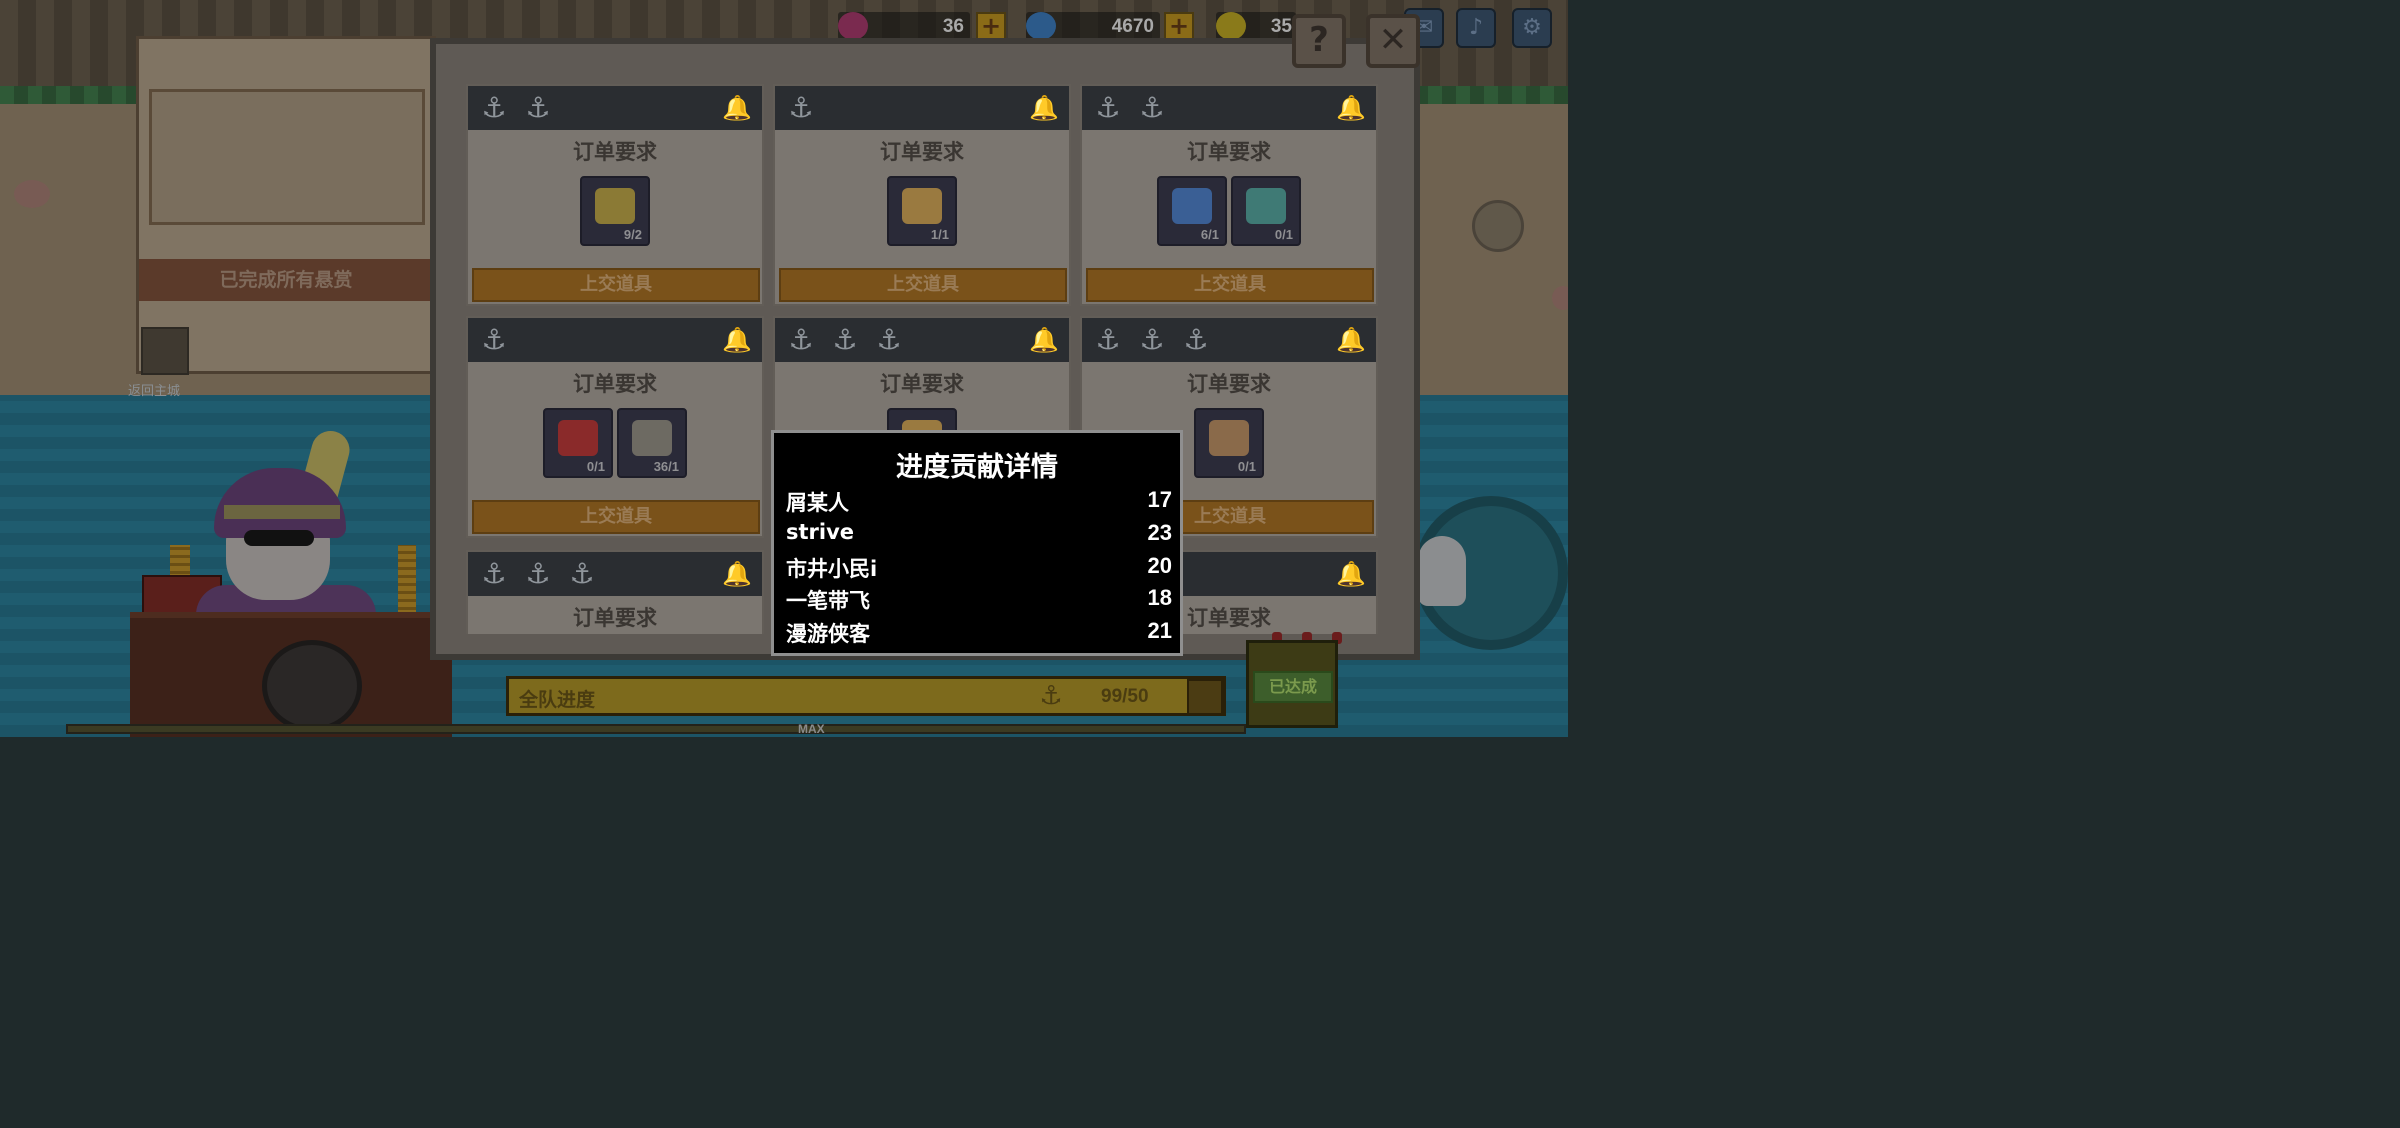  What do you see at coordinates (1532, 28) in the screenshot?
I see `settings-icon: ⚙` at bounding box center [1532, 28].